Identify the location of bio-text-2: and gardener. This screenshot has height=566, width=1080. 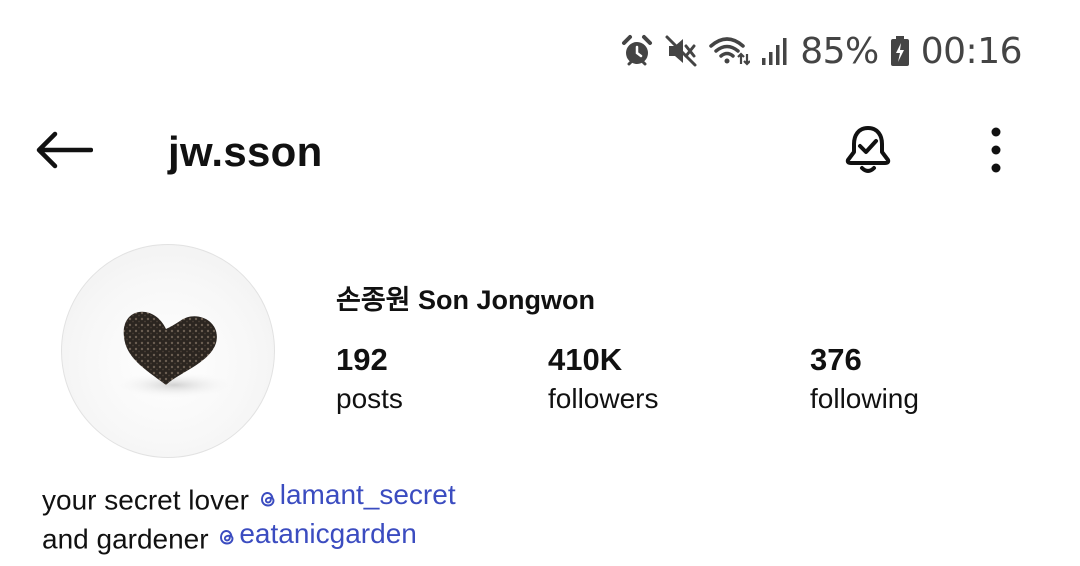
(129, 538).